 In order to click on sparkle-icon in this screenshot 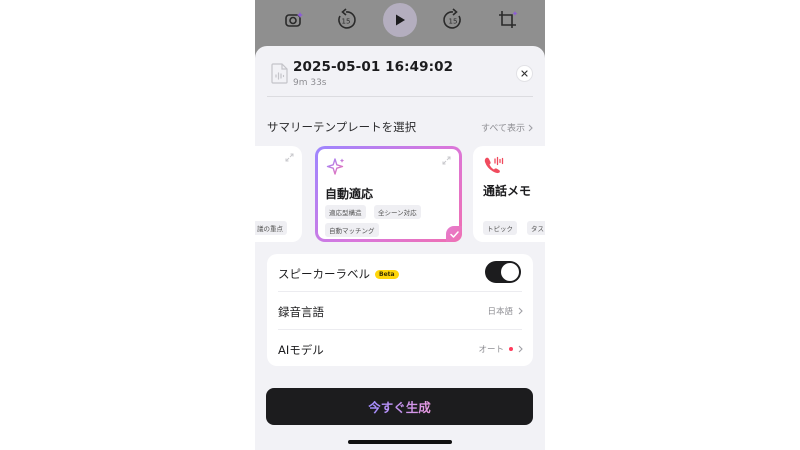, I will do `click(335, 166)`.